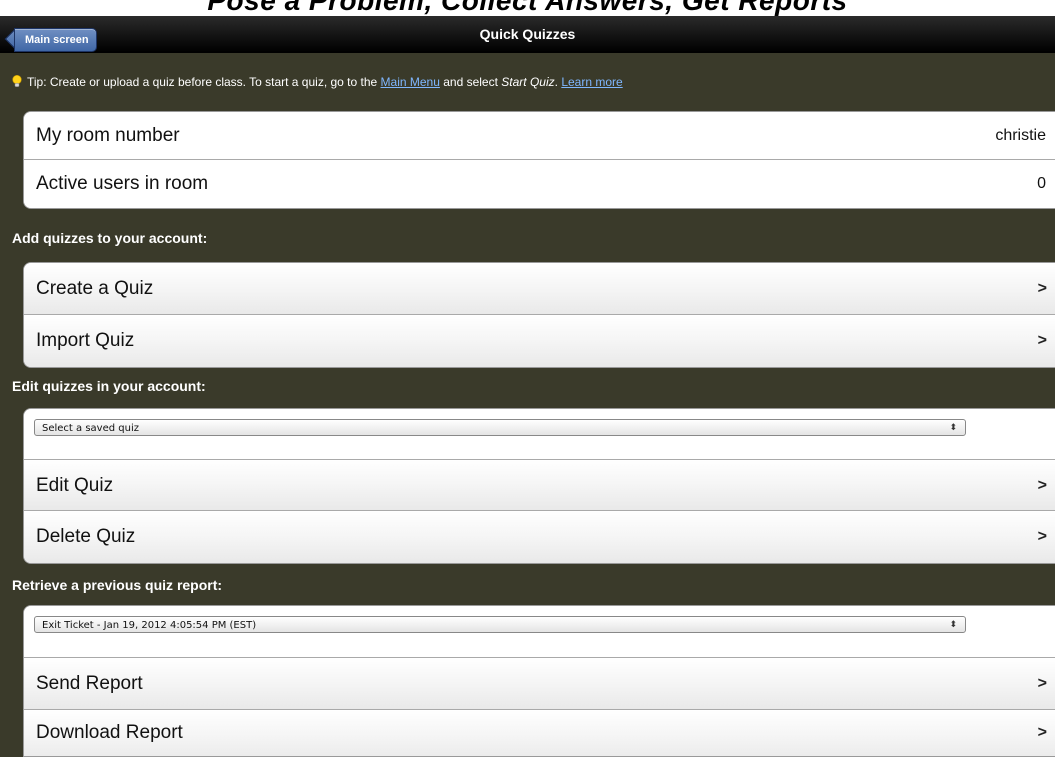  What do you see at coordinates (90, 428) in the screenshot?
I see `saved-quiz-select-value: Select a saved quiz` at bounding box center [90, 428].